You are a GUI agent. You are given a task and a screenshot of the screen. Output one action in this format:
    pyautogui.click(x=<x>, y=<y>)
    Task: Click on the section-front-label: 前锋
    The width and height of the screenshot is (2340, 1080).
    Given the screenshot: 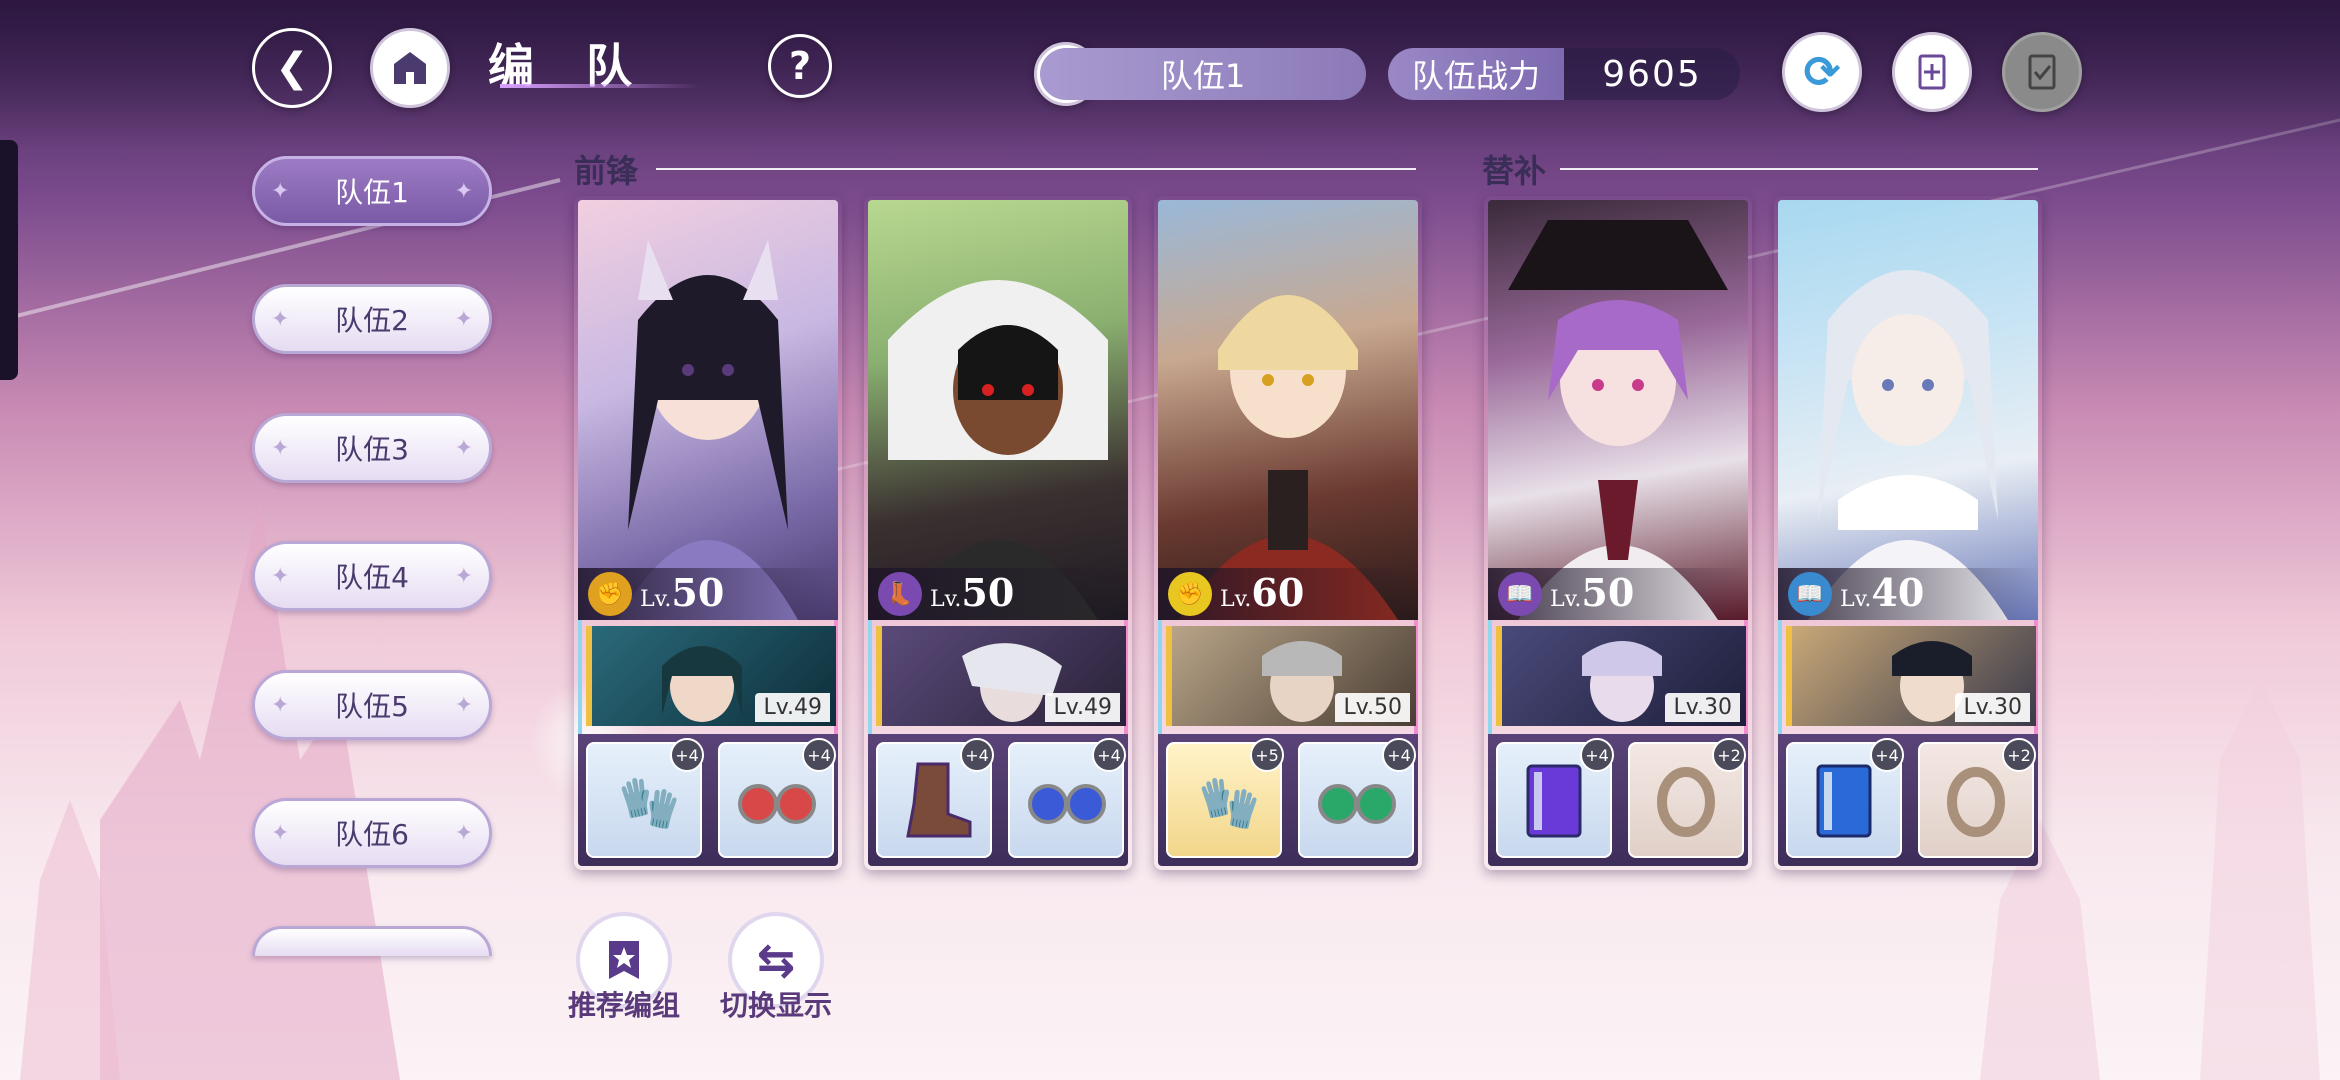 What is the action you would take?
    pyautogui.click(x=606, y=171)
    